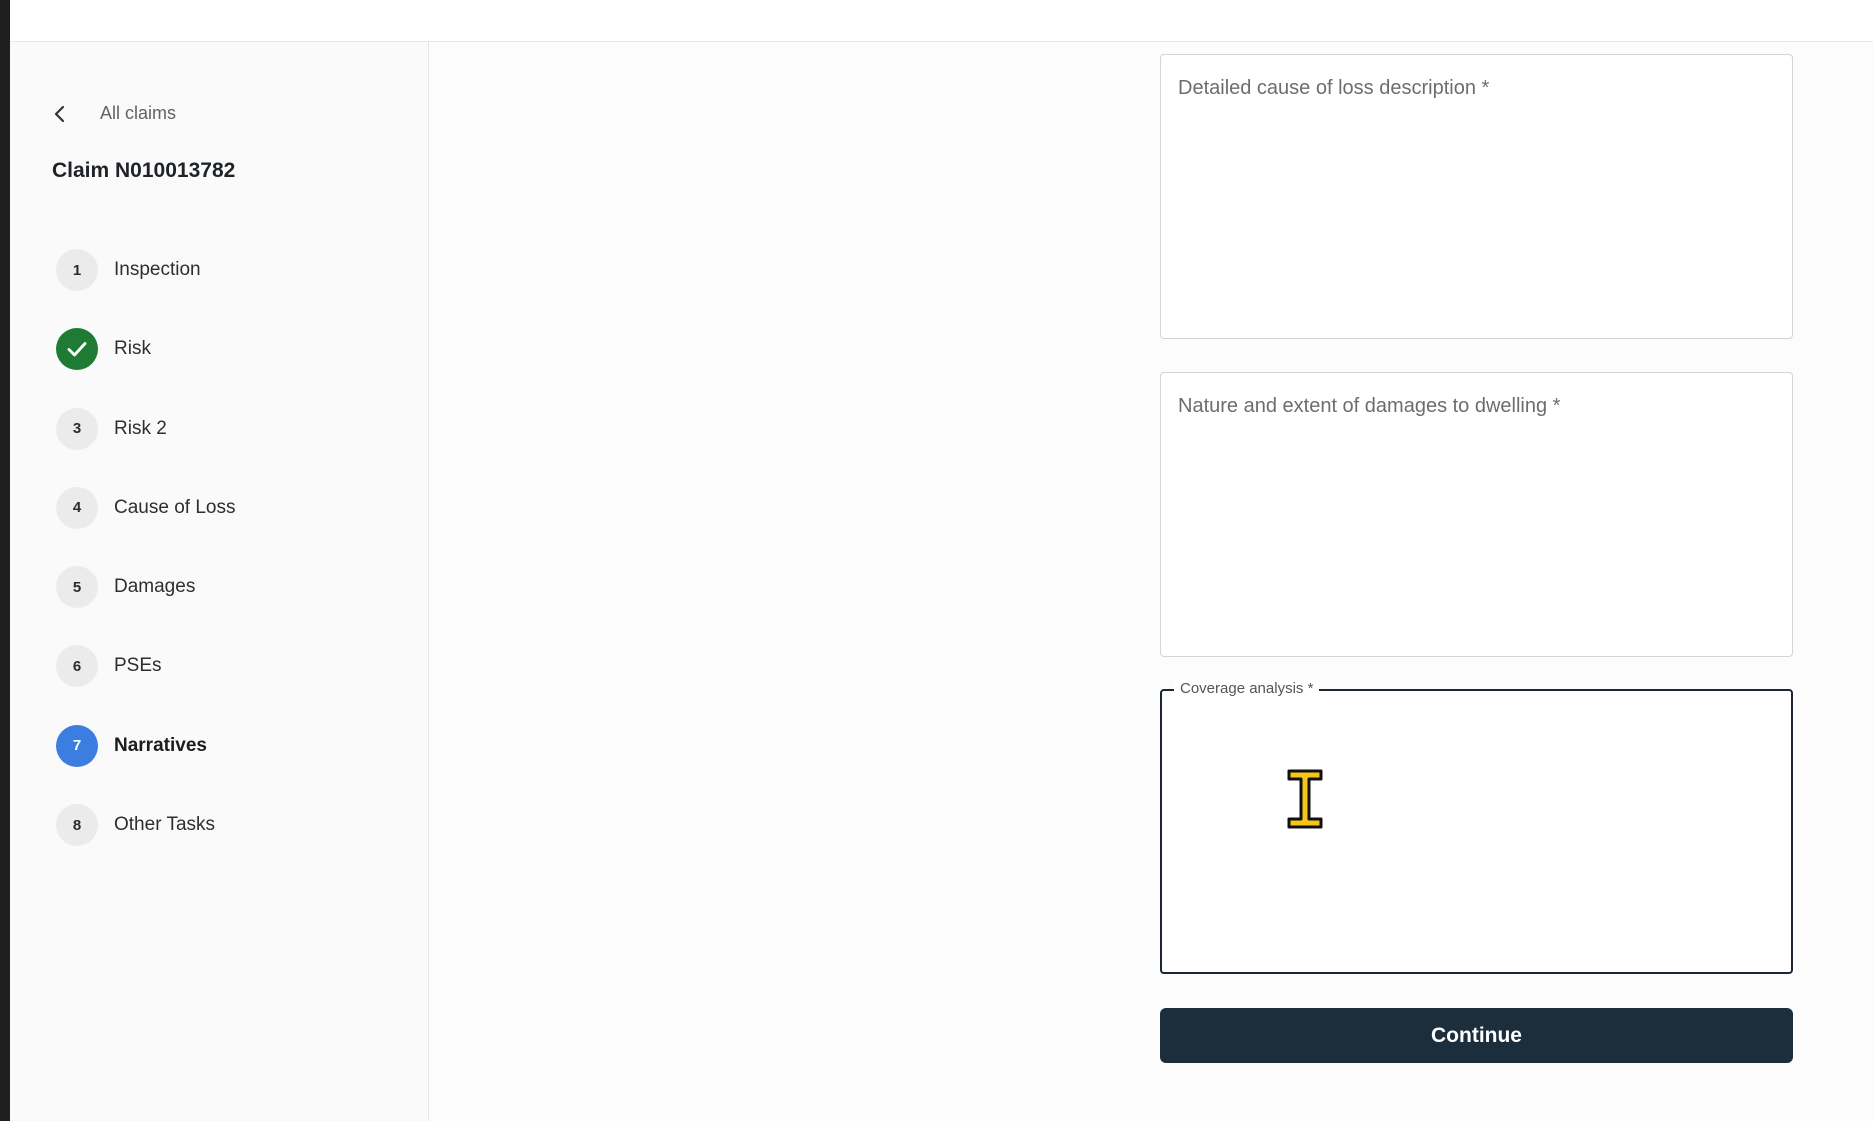 This screenshot has width=1873, height=1121. I want to click on coverage-analysis-field: Coverage analysis *, so click(1476, 827).